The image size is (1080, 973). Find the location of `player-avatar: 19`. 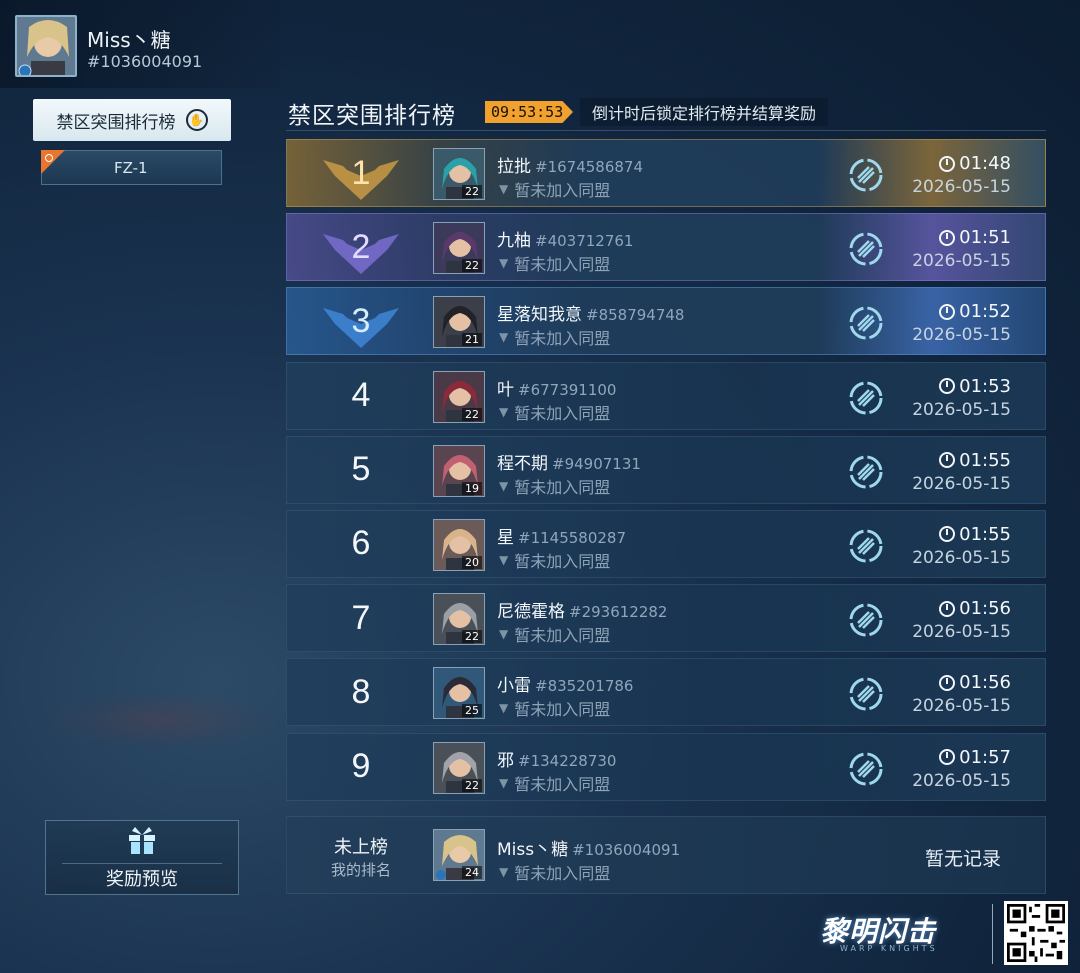

player-avatar: 19 is located at coordinates (459, 470).